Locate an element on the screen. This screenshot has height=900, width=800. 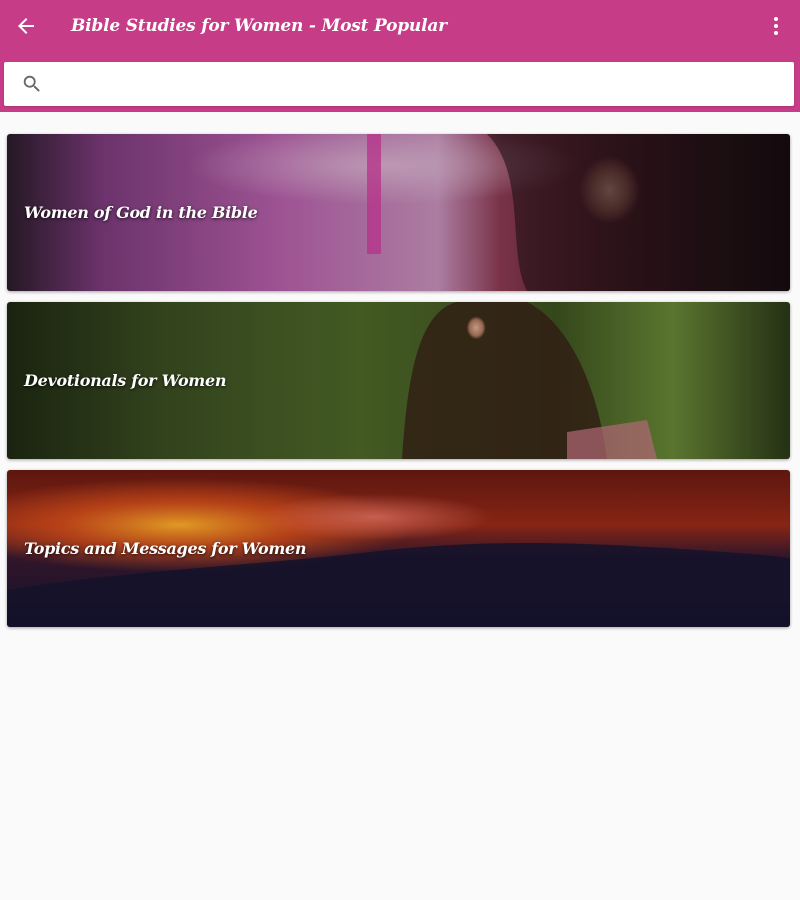
overflow-menu-button is located at coordinates (776, 26).